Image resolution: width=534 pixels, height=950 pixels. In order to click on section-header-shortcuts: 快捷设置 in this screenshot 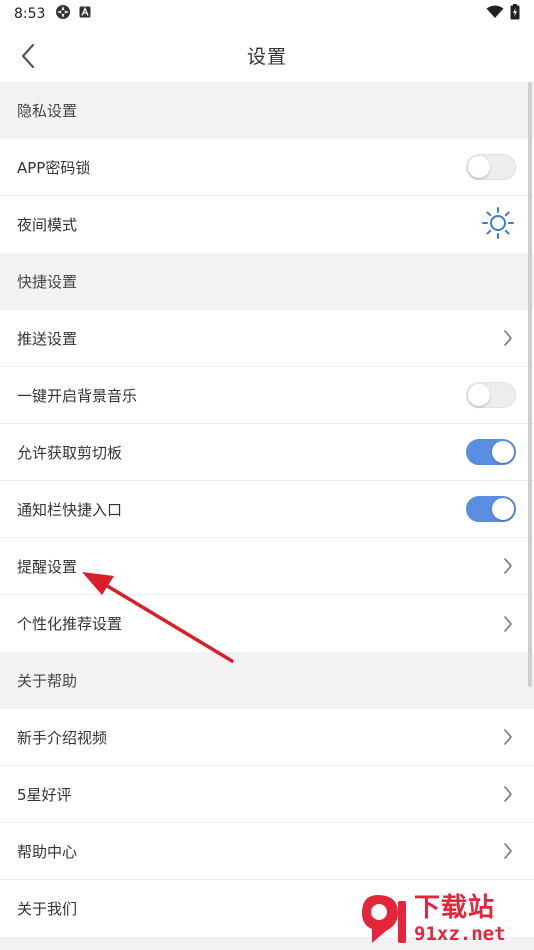, I will do `click(267, 281)`.